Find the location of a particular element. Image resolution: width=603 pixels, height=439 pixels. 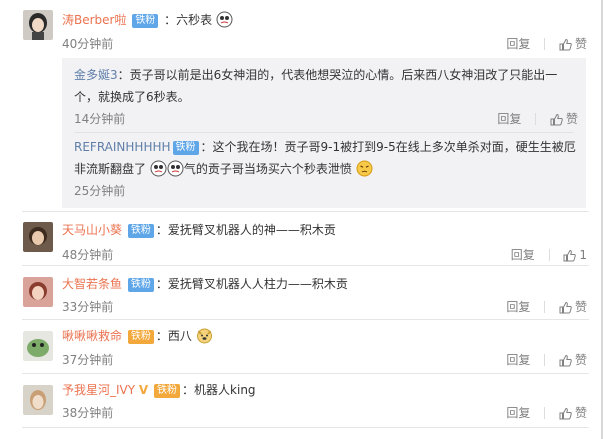

verified-v-icon: V is located at coordinates (143, 390).